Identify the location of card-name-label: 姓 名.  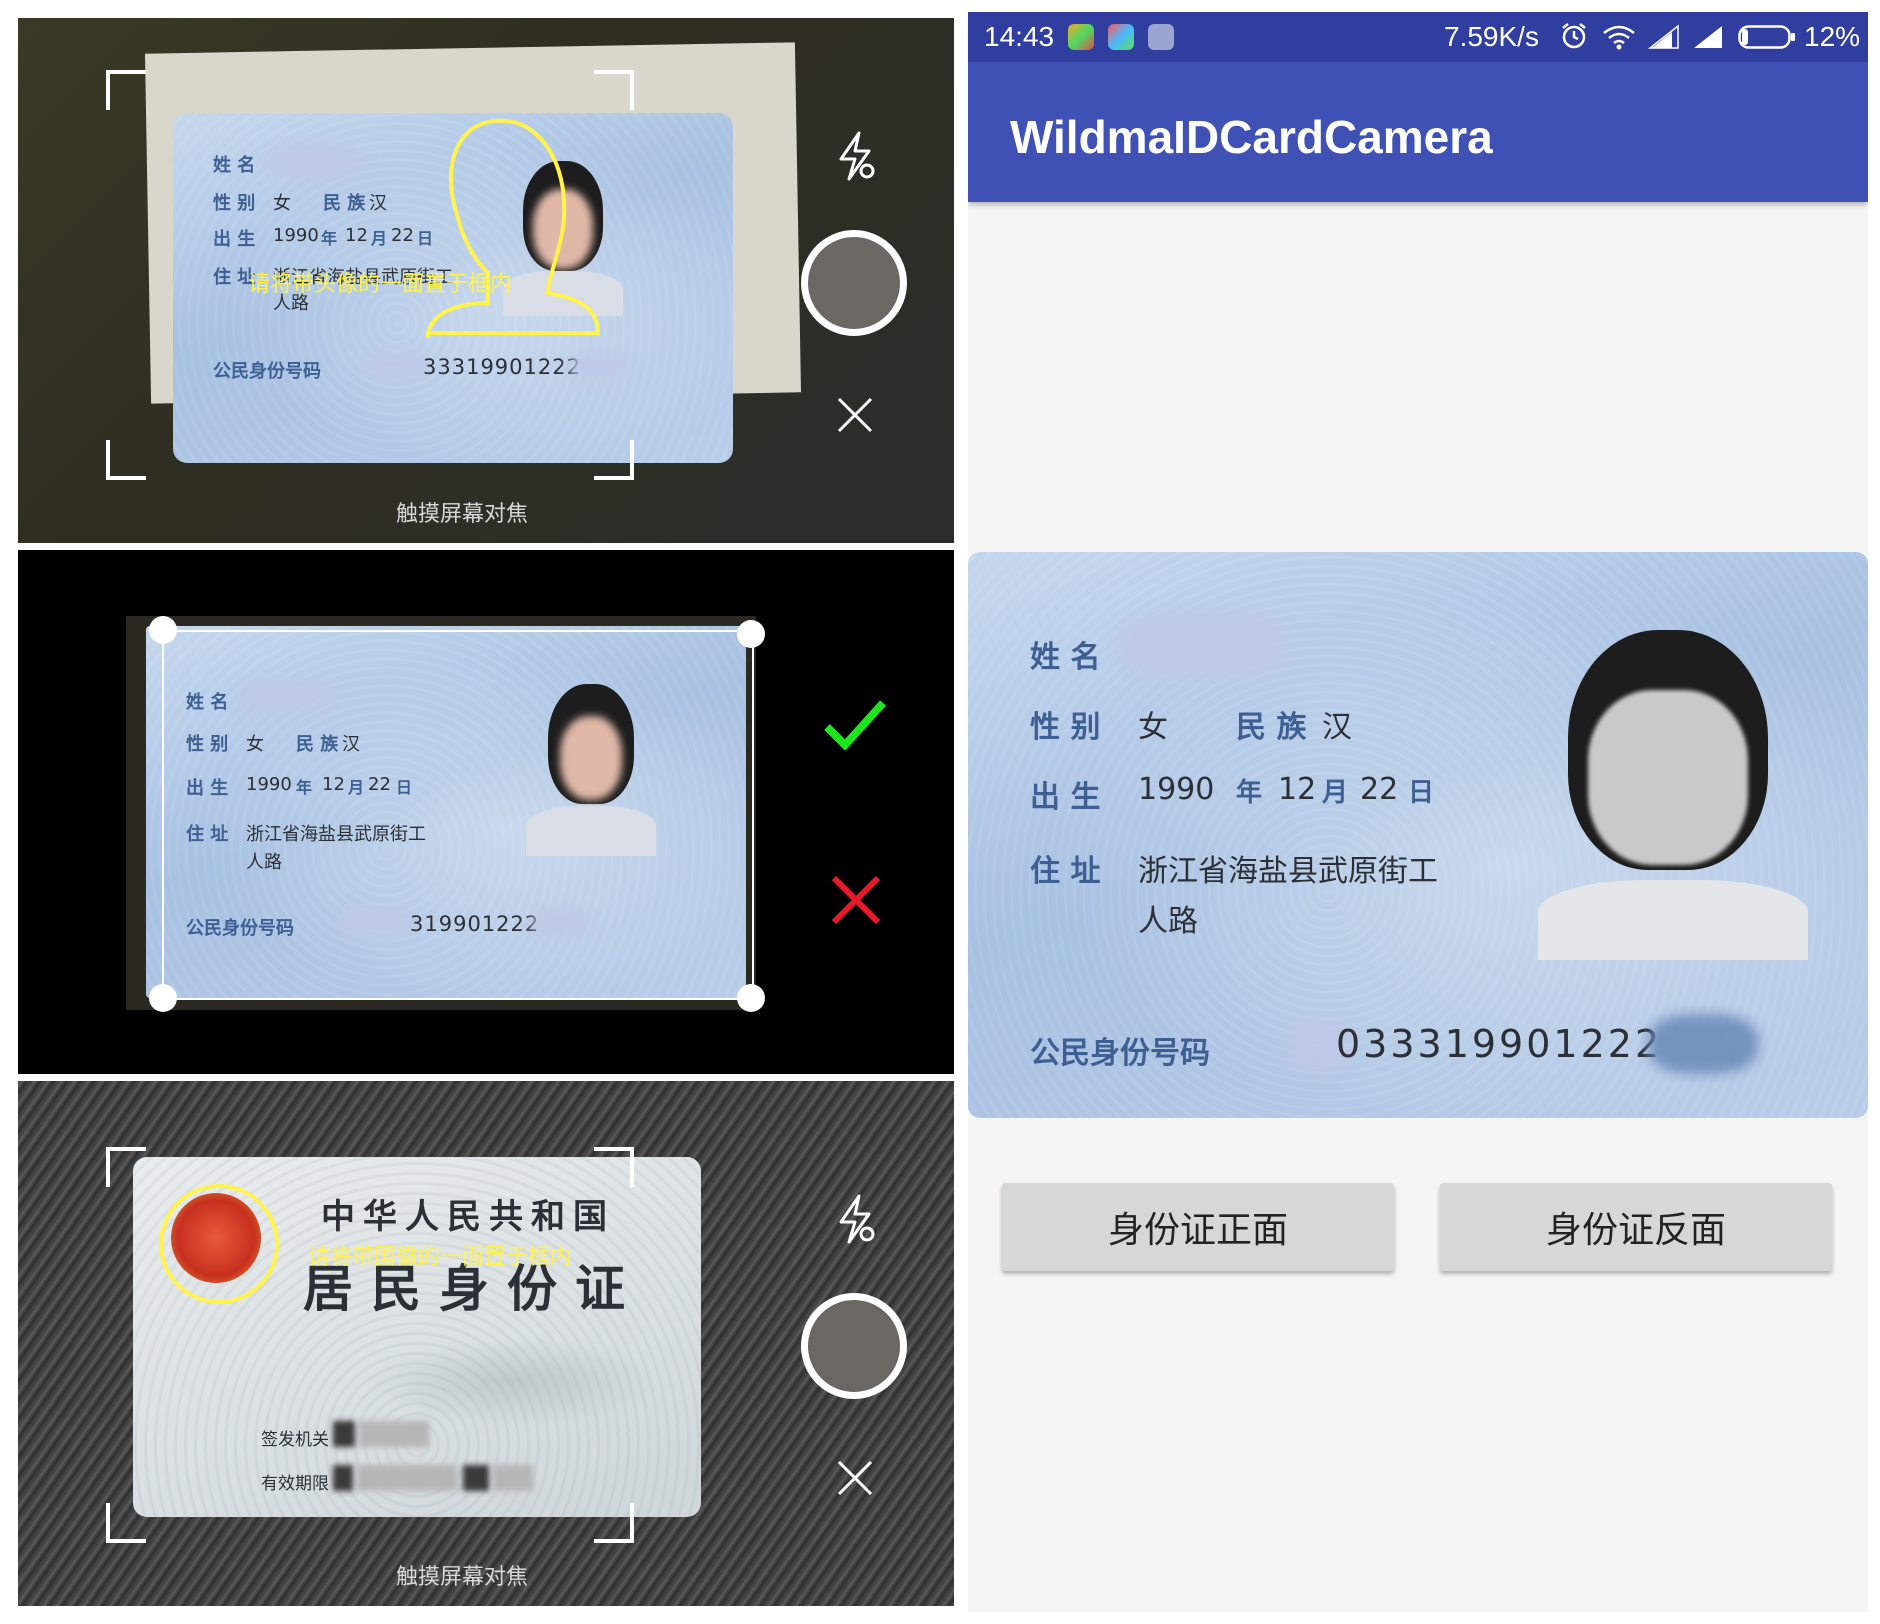
(234, 165).